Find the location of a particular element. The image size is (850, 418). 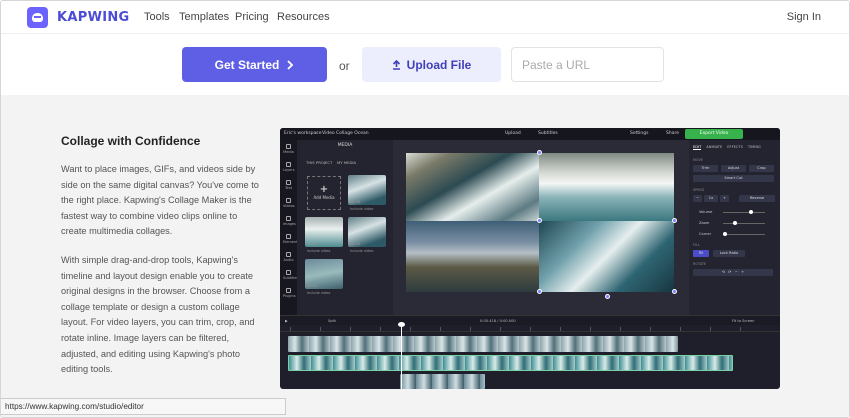

rotate-controls: ⟲ ⟳ − + is located at coordinates (733, 272).